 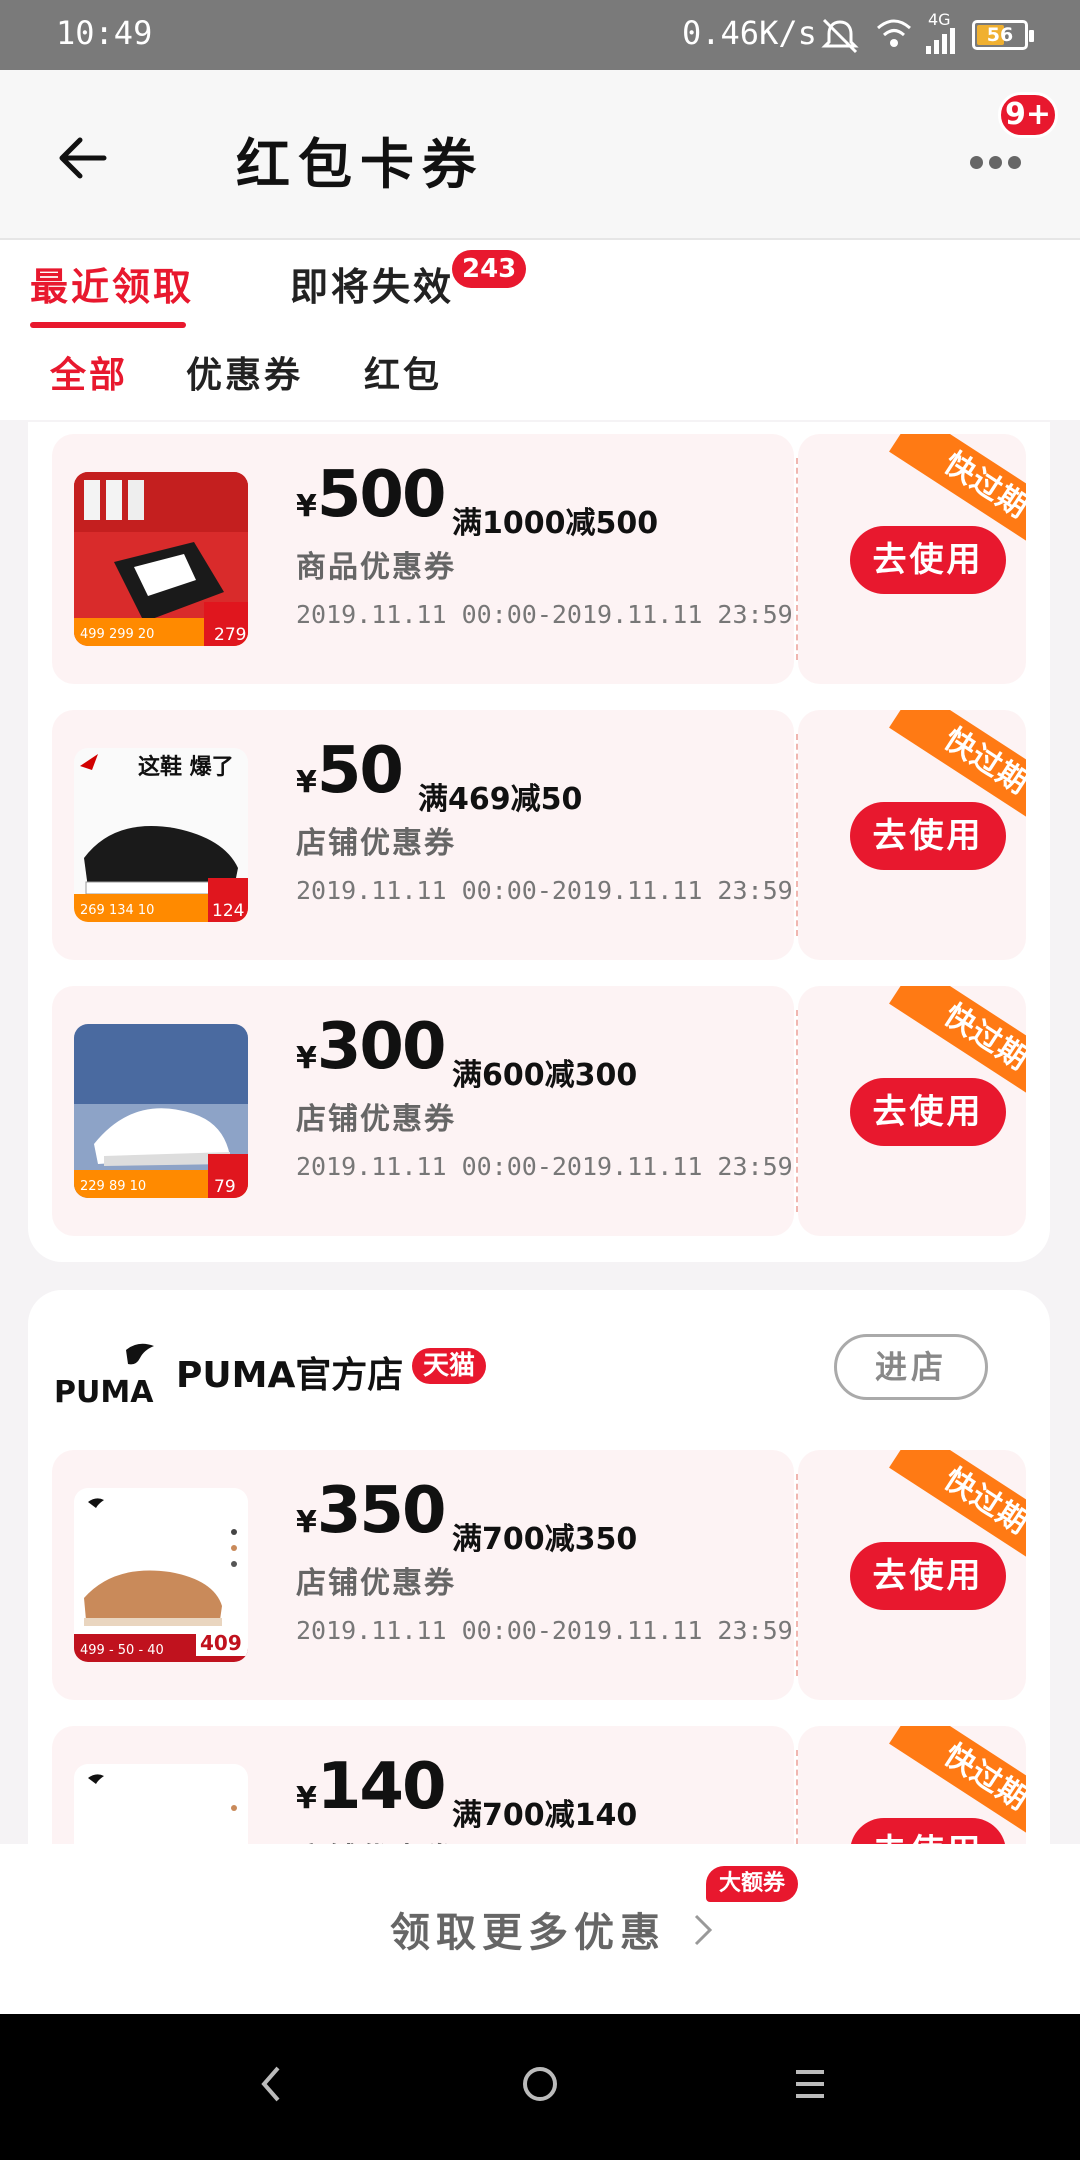 What do you see at coordinates (161, 835) in the screenshot?
I see `product-thumbnail: 这鞋 爆了 124 269 134 10` at bounding box center [161, 835].